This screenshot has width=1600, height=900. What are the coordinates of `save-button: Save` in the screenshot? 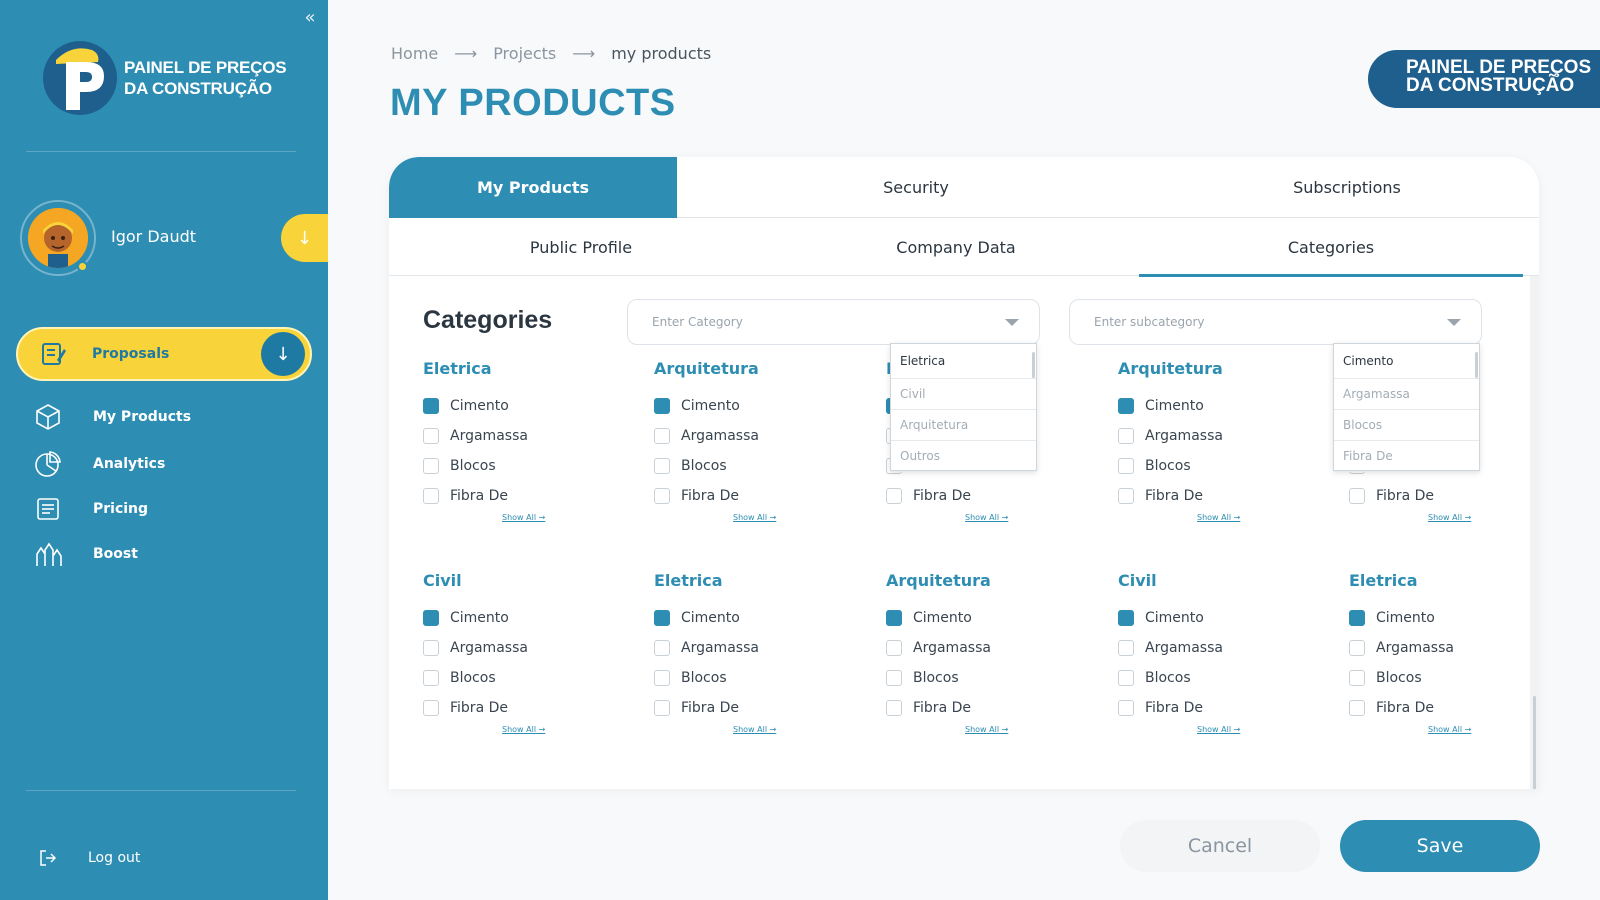 It's located at (1440, 846).